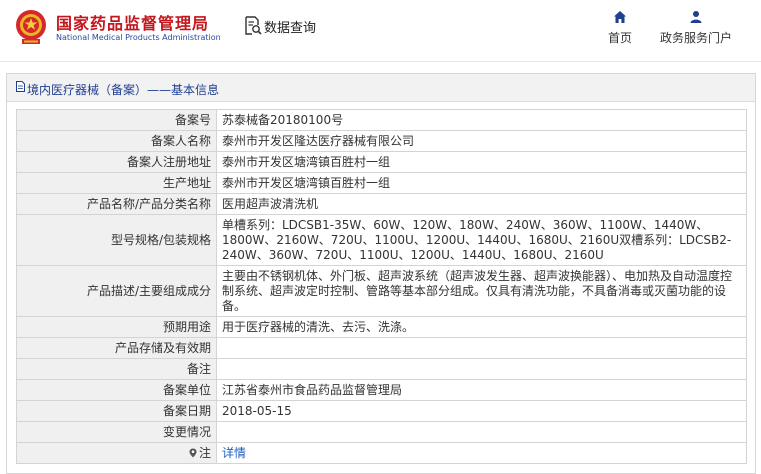 The height and width of the screenshot is (474, 761). Describe the element at coordinates (481, 204) in the screenshot. I see `field-value: 医用超声波清洗机` at that location.